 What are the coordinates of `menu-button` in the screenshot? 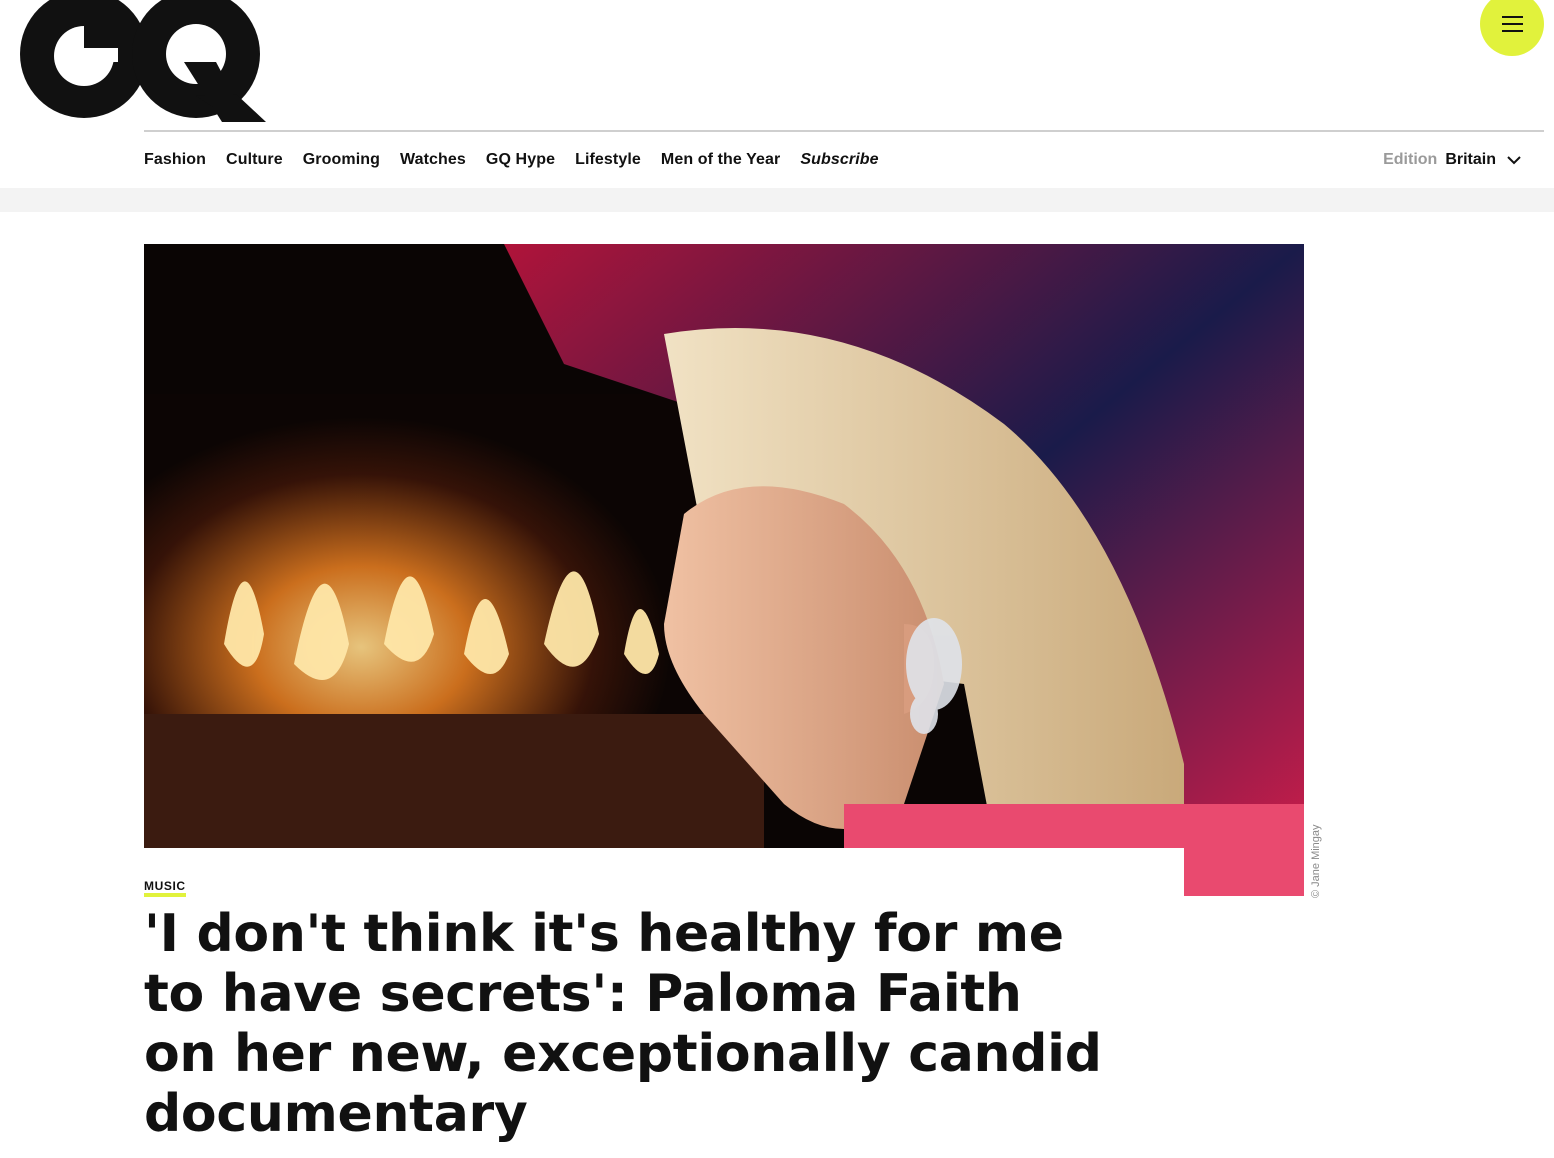 It's located at (1512, 28).